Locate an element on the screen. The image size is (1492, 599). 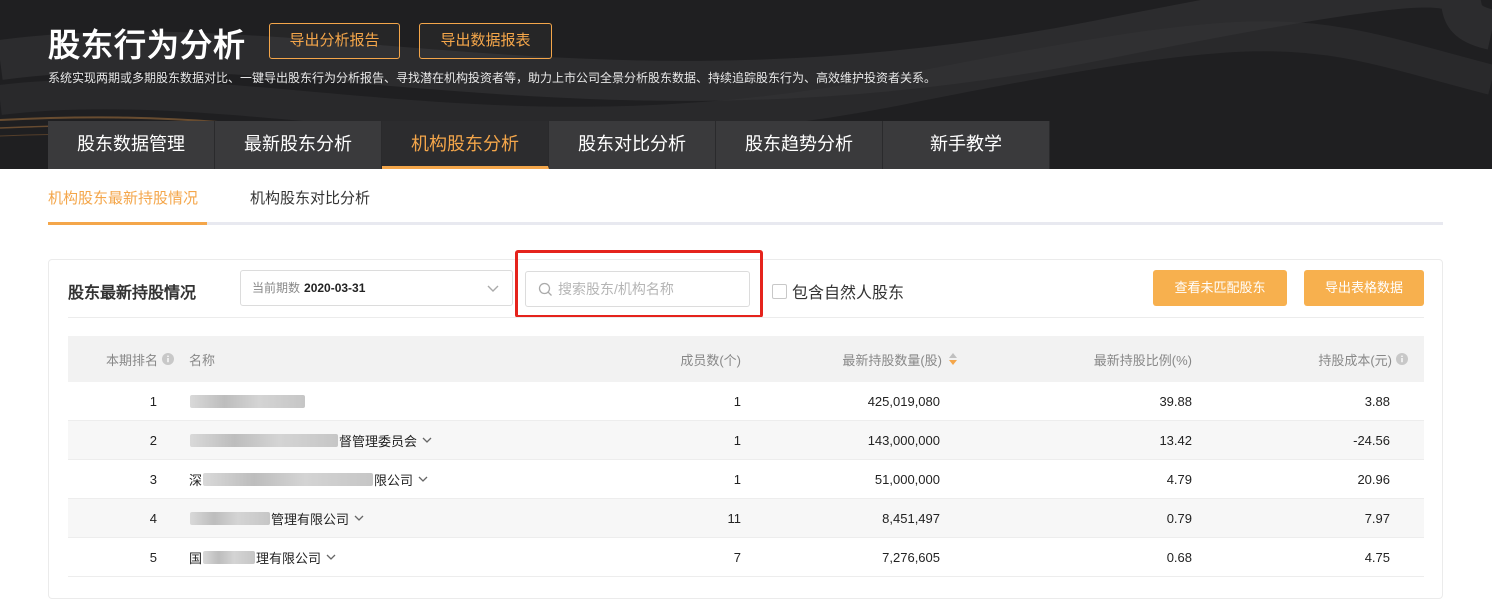
row-members: 11 is located at coordinates (734, 518).